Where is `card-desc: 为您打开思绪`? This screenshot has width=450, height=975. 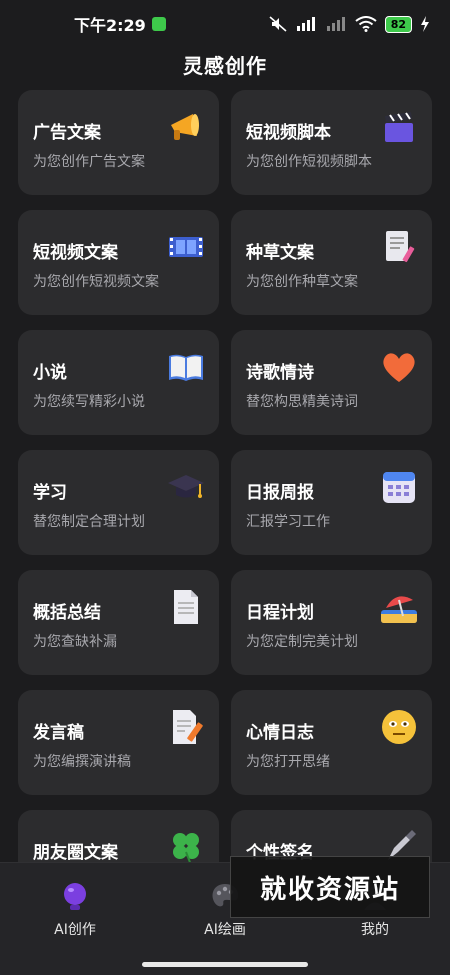
card-desc: 为您打开思绪 is located at coordinates (288, 762).